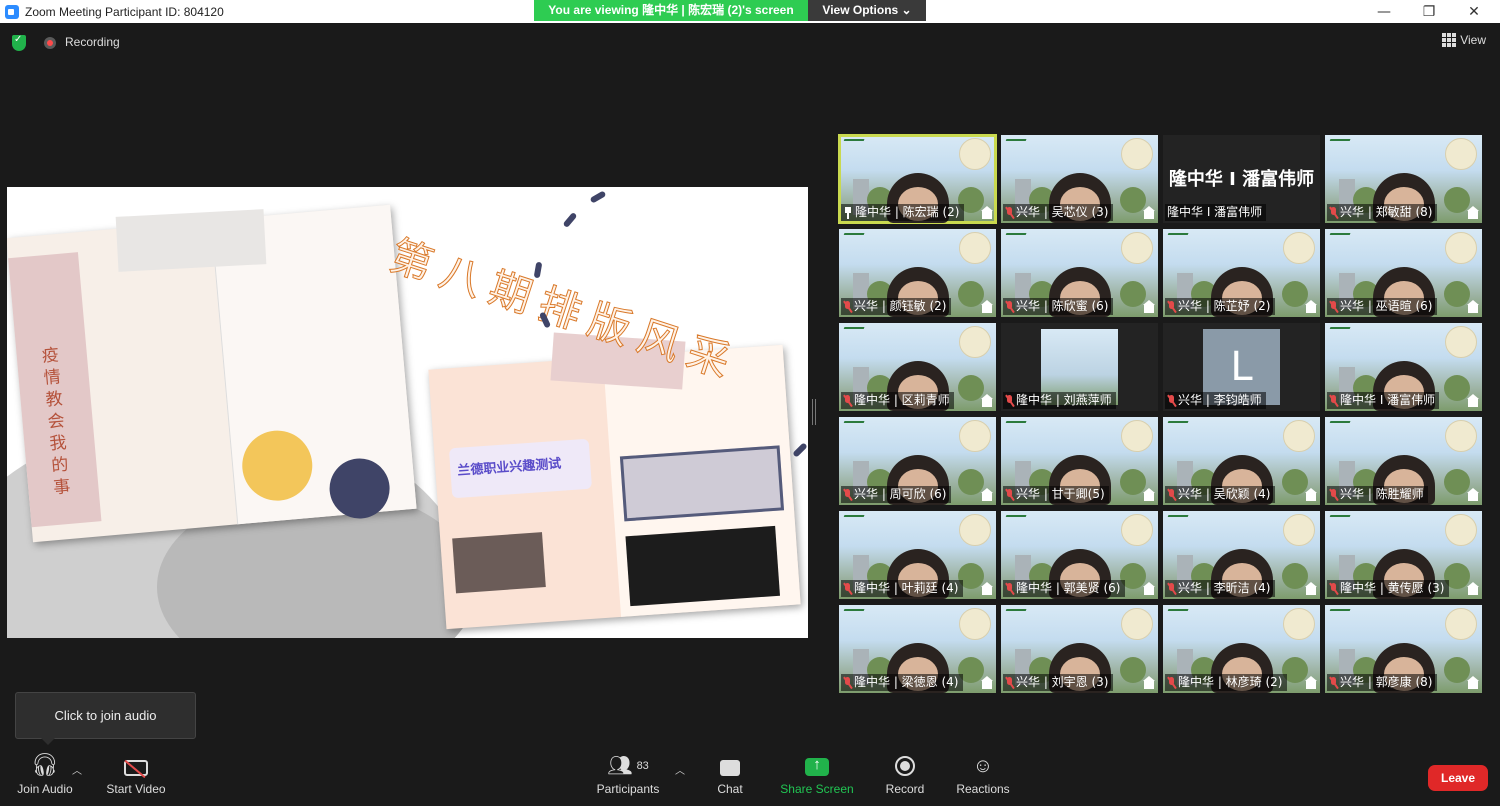  I want to click on participant-tile: 隆中华 | 黄传愿 (3), so click(1403, 555).